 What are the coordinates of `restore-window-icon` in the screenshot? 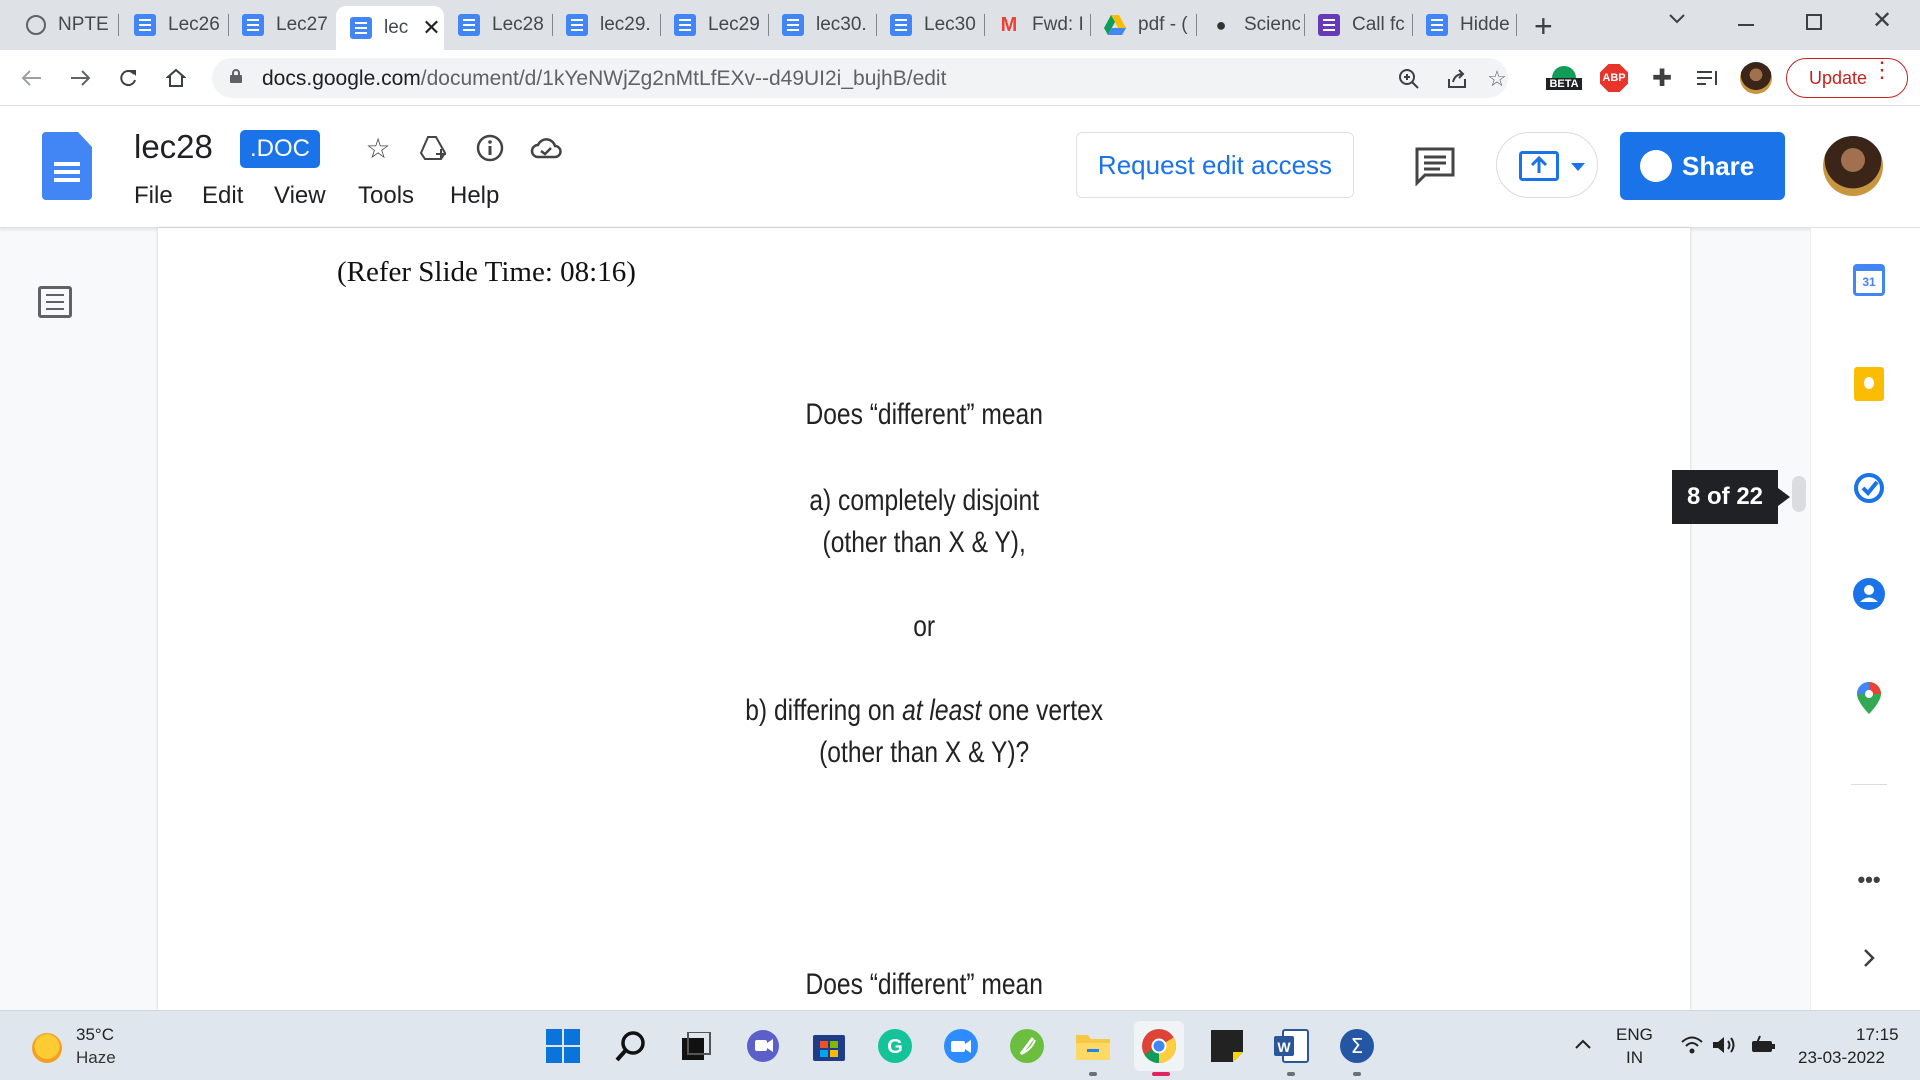 It's located at (1814, 22).